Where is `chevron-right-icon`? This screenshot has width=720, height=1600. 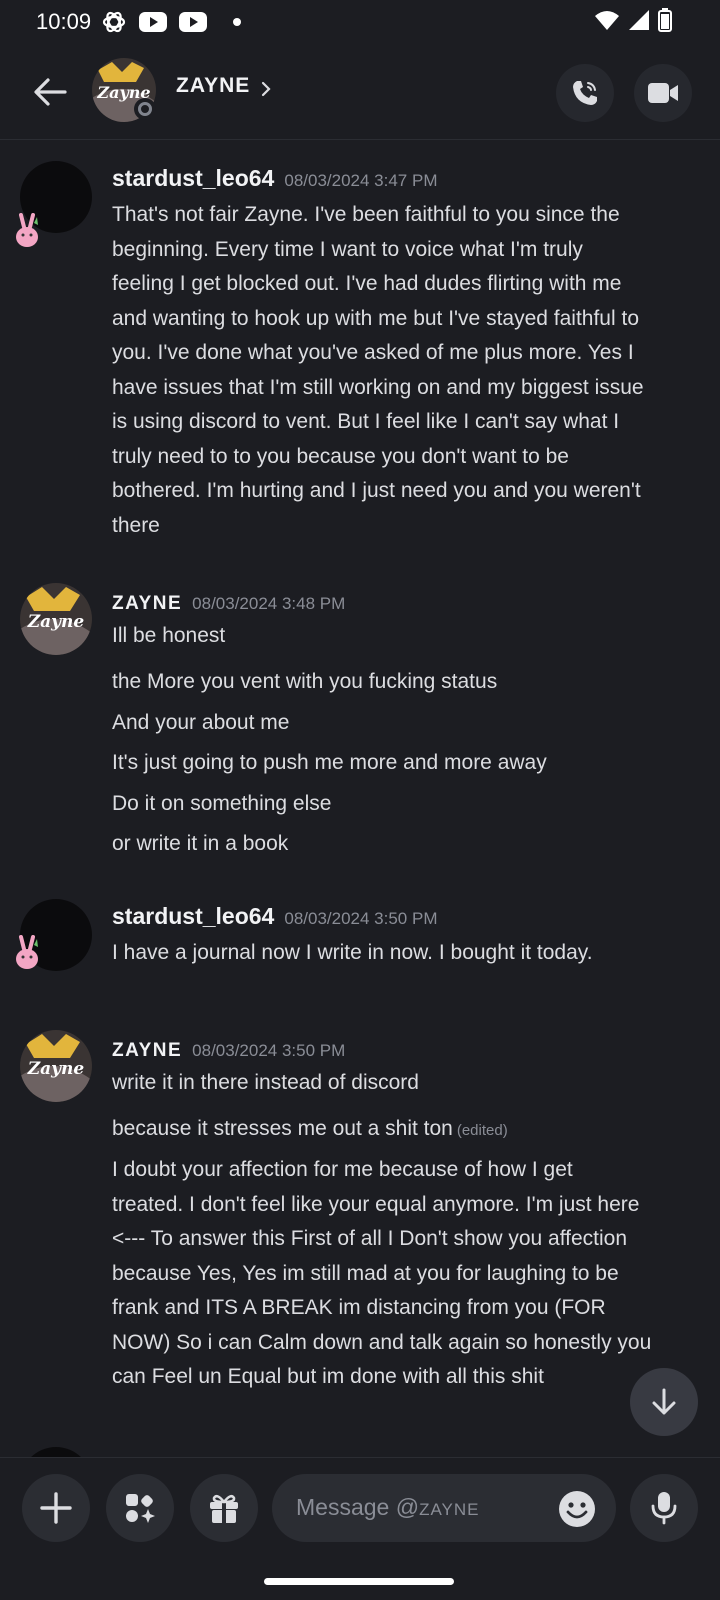
chevron-right-icon is located at coordinates (266, 89).